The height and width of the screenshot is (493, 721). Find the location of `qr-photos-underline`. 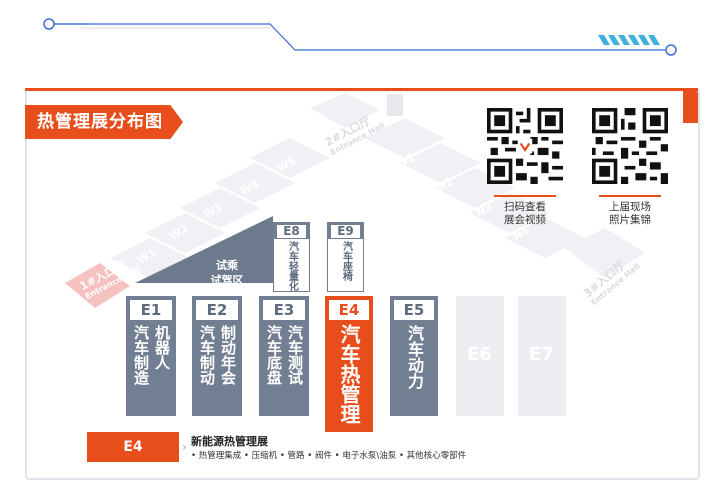

qr-photos-underline is located at coordinates (630, 196).